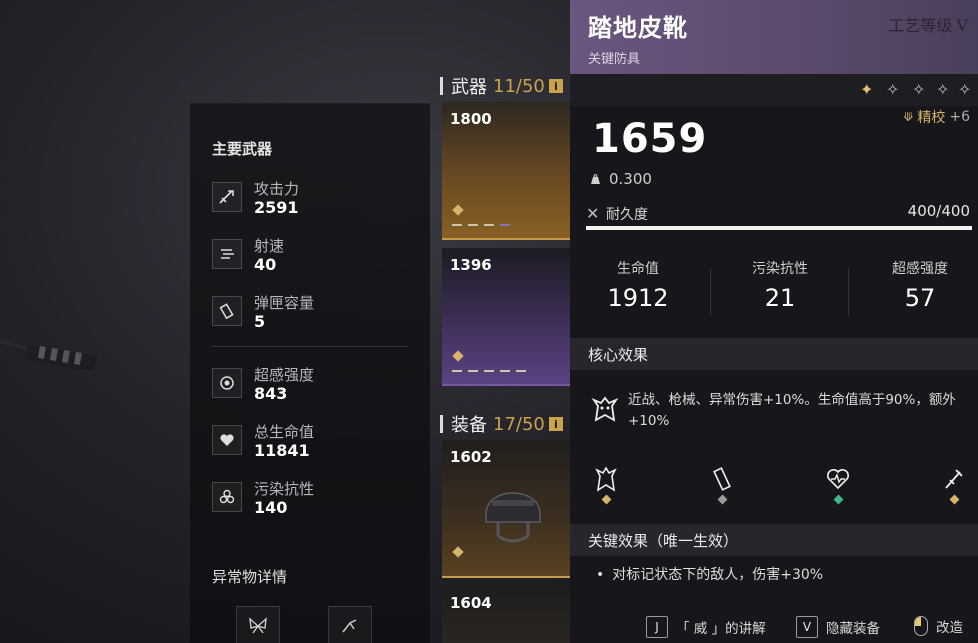 This screenshot has height=643, width=978. Describe the element at coordinates (638, 269) in the screenshot. I see `substat-label: 生命值` at that location.